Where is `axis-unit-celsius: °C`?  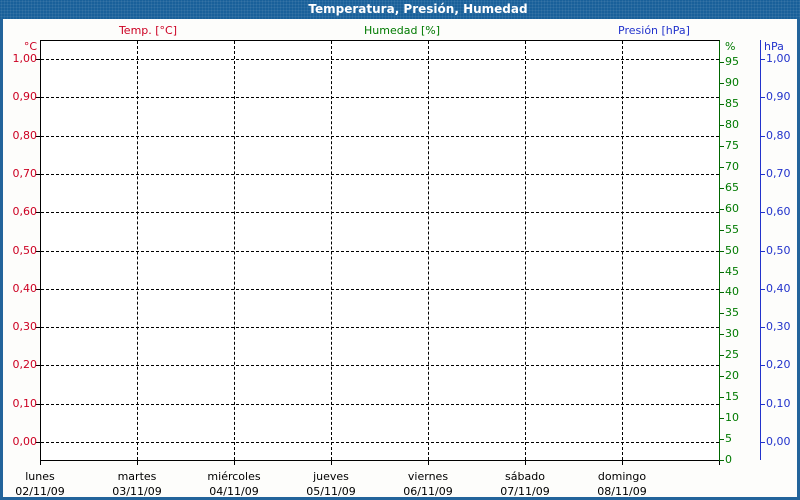 axis-unit-celsius: °C is located at coordinates (30, 46).